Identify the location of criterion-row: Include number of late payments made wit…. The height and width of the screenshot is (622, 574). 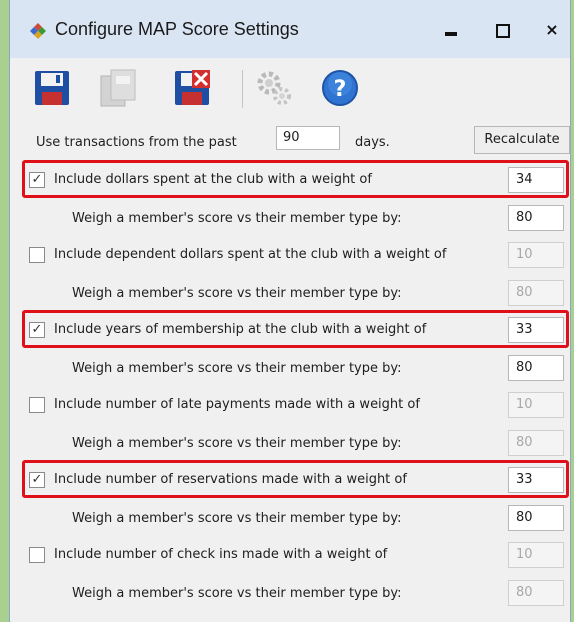
(290, 406).